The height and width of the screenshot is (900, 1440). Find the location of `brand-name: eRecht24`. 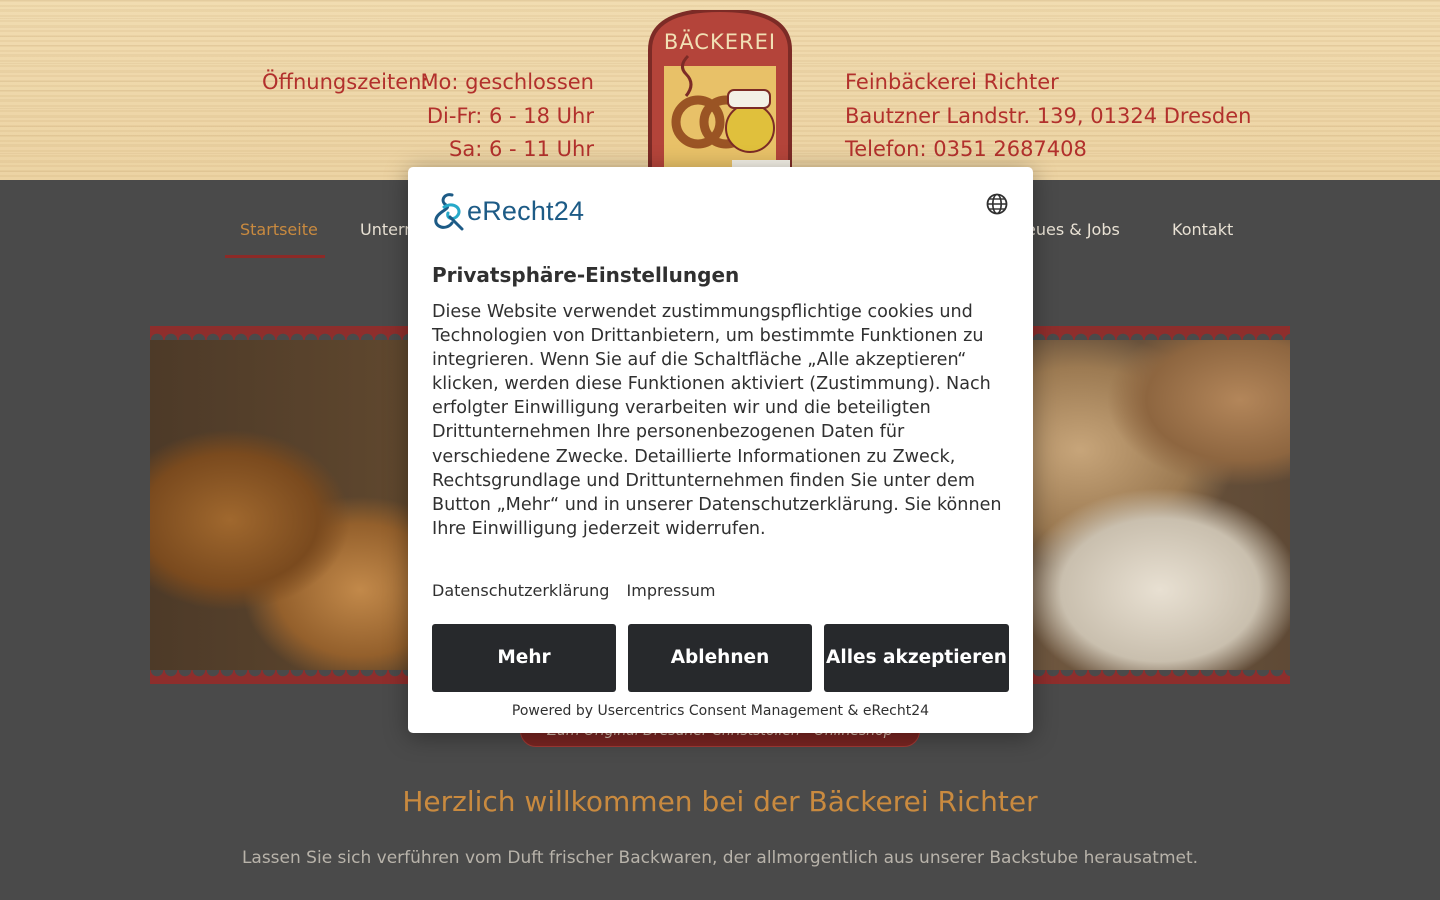

brand-name: eRecht24 is located at coordinates (526, 210).